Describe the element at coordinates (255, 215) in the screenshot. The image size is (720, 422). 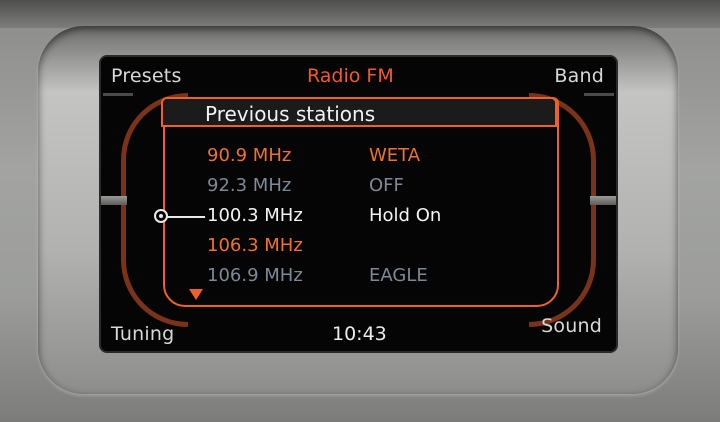
I see `station-frequency: 100.3 MHz` at that location.